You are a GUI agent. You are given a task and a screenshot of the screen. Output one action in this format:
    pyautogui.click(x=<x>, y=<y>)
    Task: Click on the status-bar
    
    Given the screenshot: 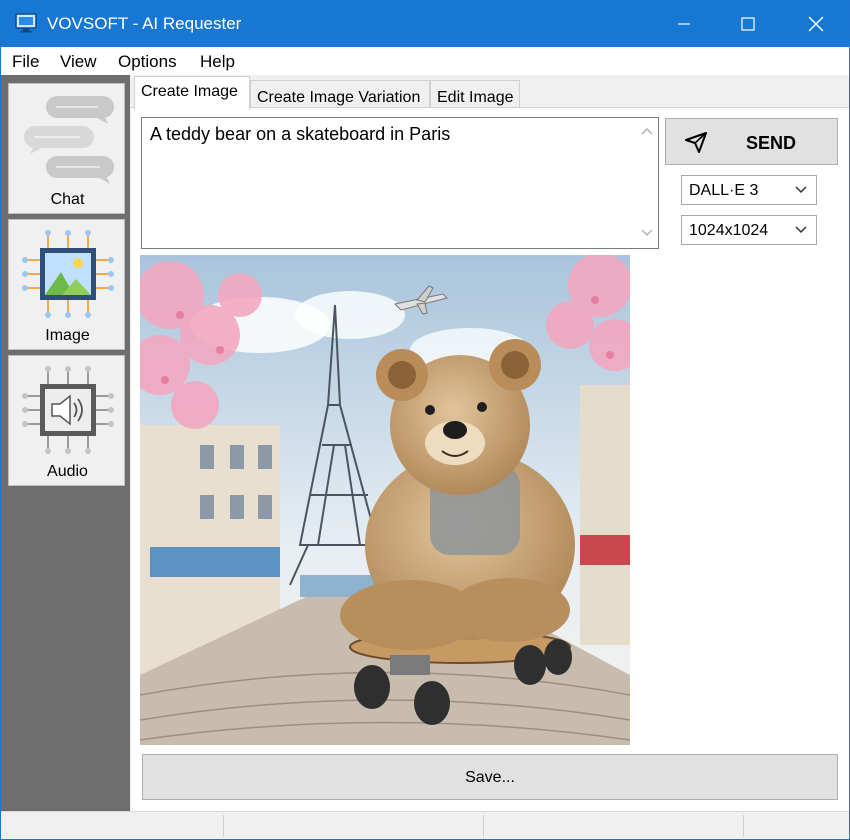 What is the action you would take?
    pyautogui.click(x=425, y=825)
    